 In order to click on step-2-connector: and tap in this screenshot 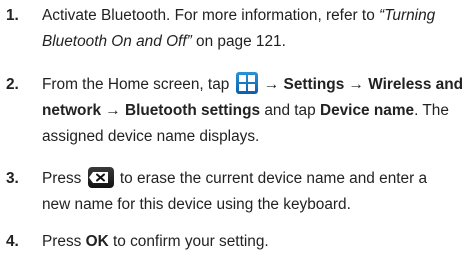, I will do `click(290, 110)`.